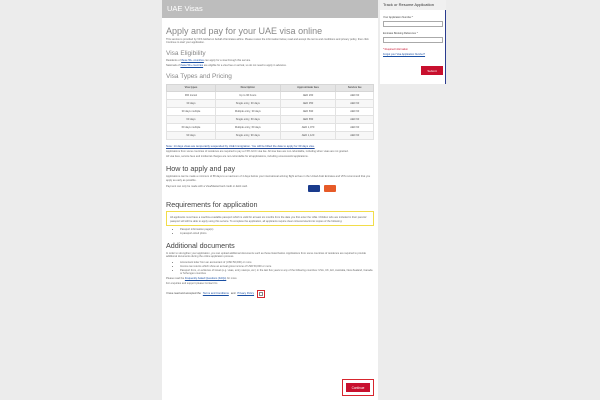 The image size is (600, 400). Describe the element at coordinates (413, 5) in the screenshot. I see `sidebar-title: Track or Resume Application` at that location.